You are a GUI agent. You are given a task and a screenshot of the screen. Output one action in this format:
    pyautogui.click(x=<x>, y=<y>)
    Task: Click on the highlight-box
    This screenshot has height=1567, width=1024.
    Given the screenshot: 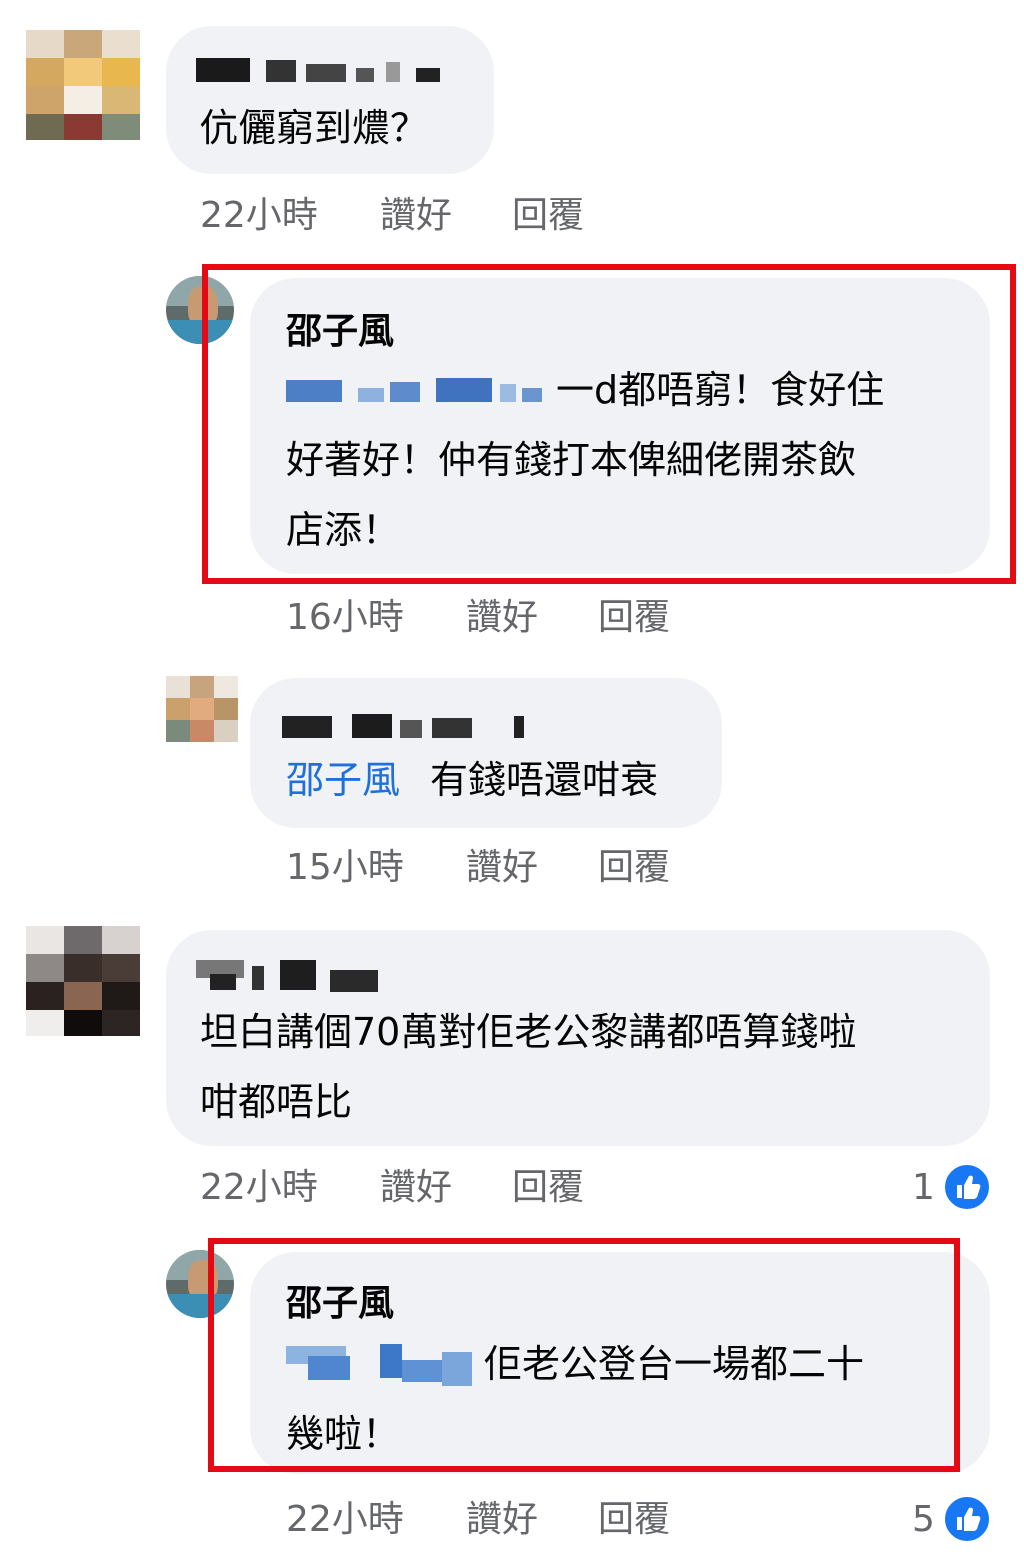 What is the action you would take?
    pyautogui.click(x=584, y=1355)
    